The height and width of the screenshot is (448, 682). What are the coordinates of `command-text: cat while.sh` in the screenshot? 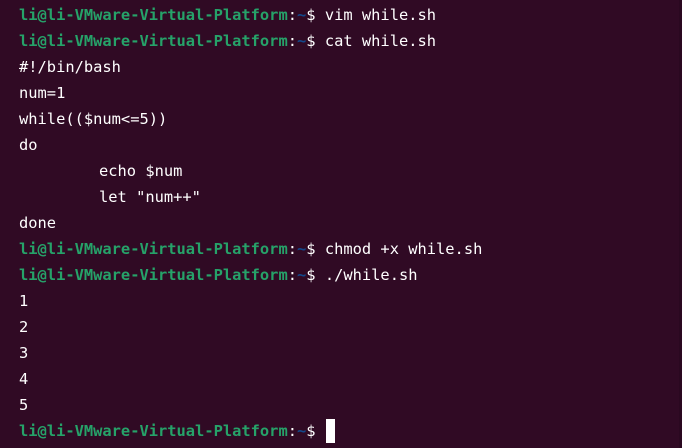 It's located at (376, 41).